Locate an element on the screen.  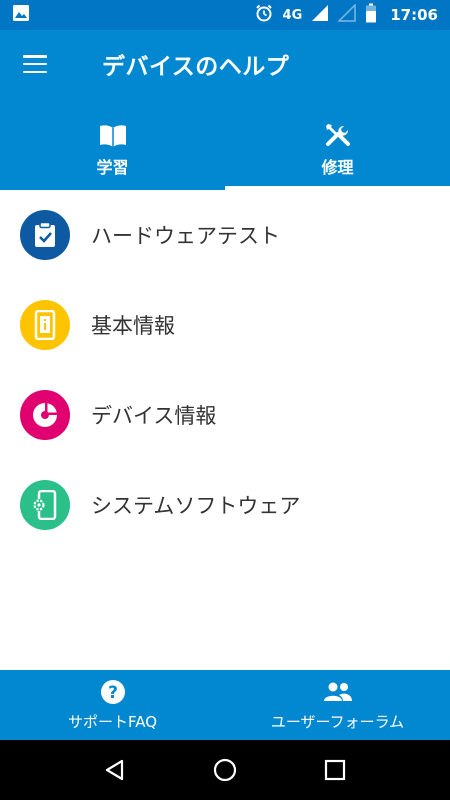
back-icon is located at coordinates (115, 770).